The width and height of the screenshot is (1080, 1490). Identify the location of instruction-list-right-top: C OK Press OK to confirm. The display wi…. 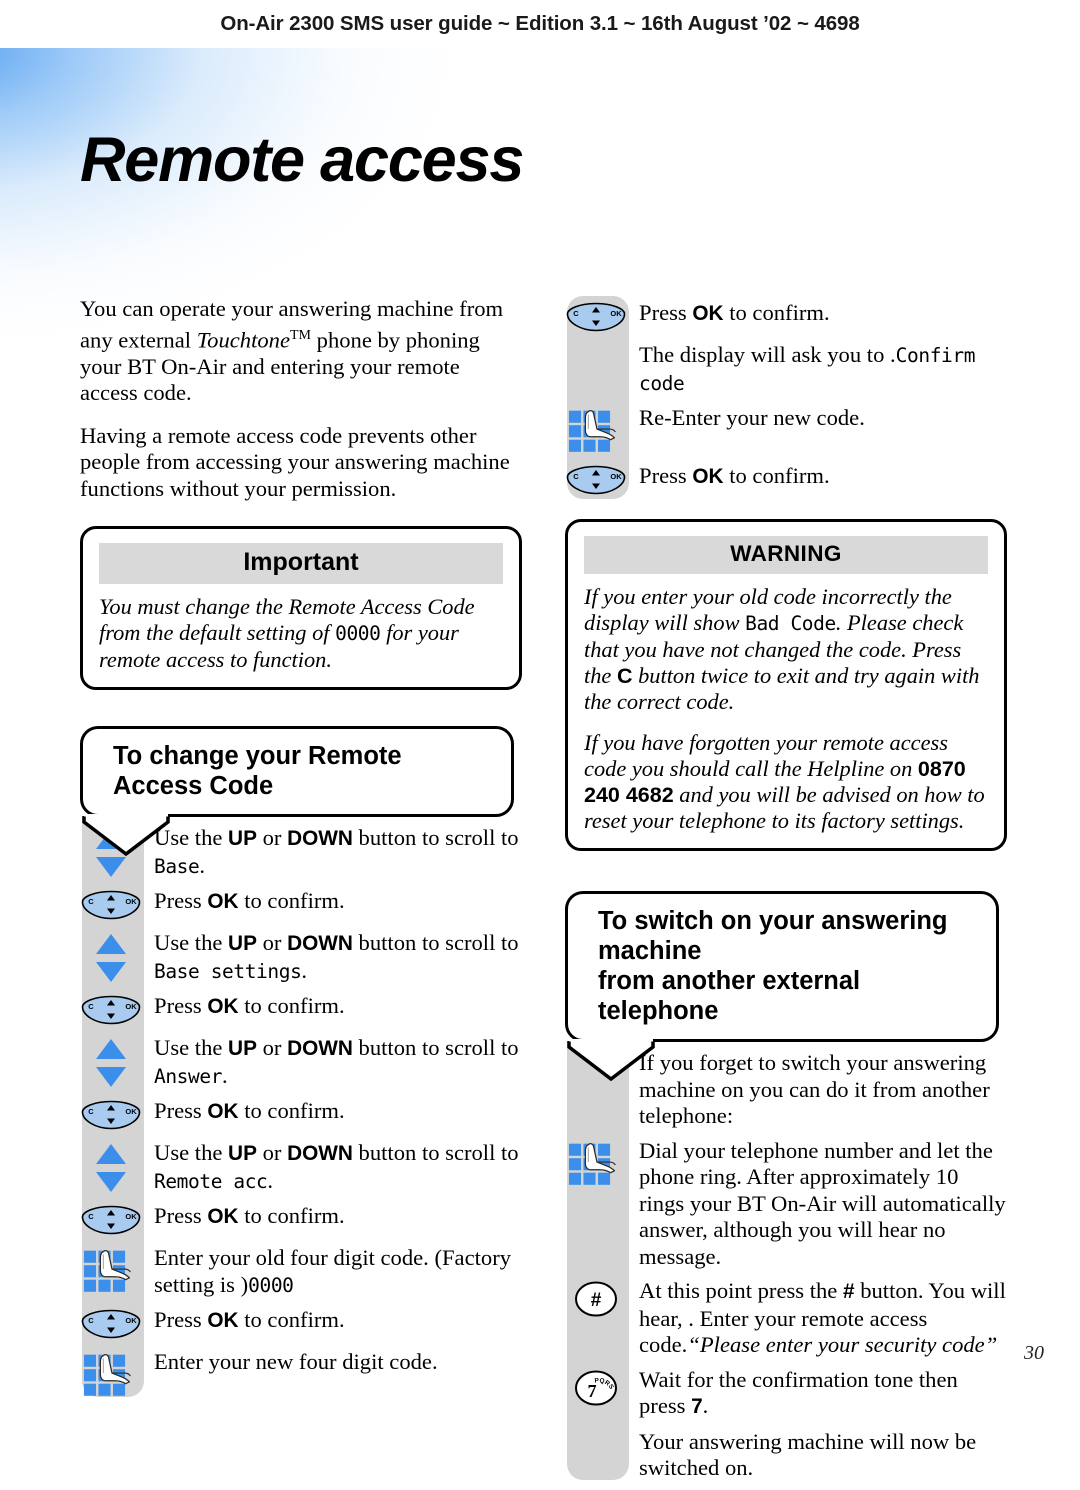
(786, 397).